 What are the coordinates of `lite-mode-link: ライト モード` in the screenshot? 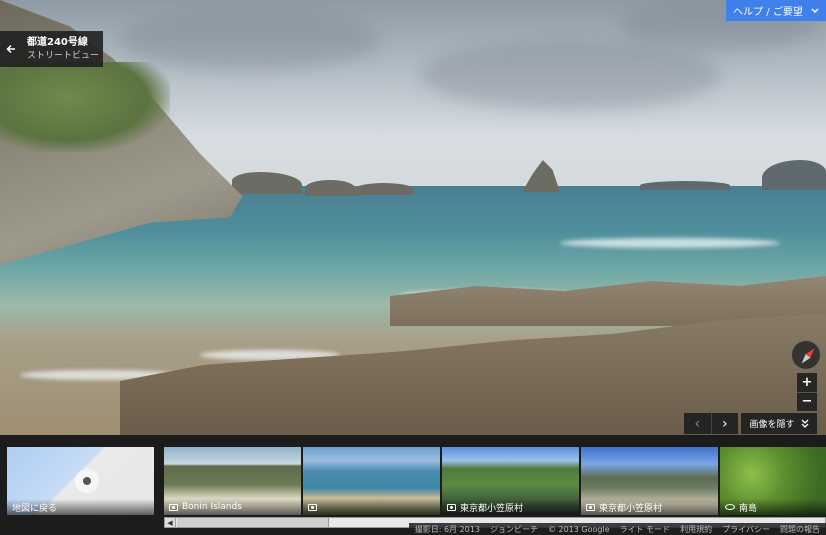 It's located at (645, 529).